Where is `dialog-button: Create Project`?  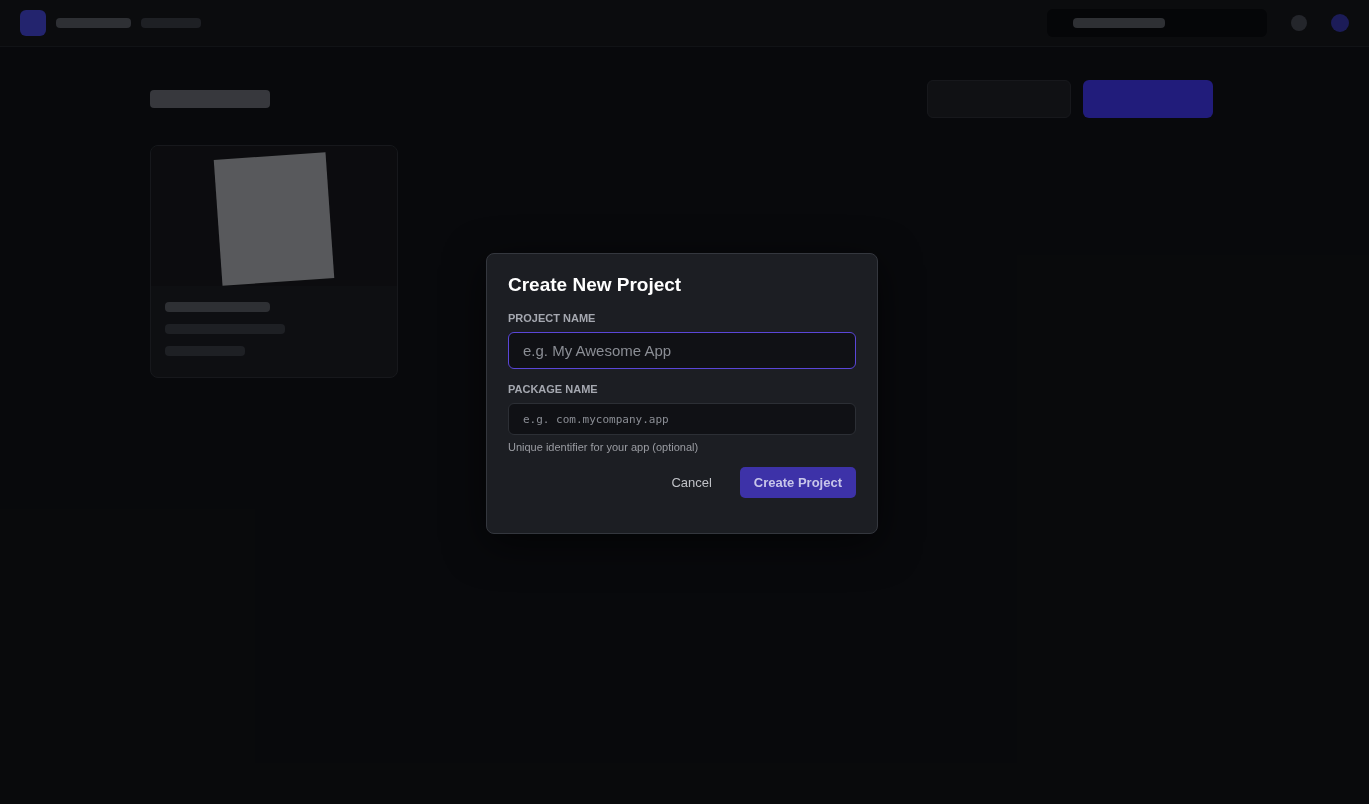 dialog-button: Create Project is located at coordinates (797, 482).